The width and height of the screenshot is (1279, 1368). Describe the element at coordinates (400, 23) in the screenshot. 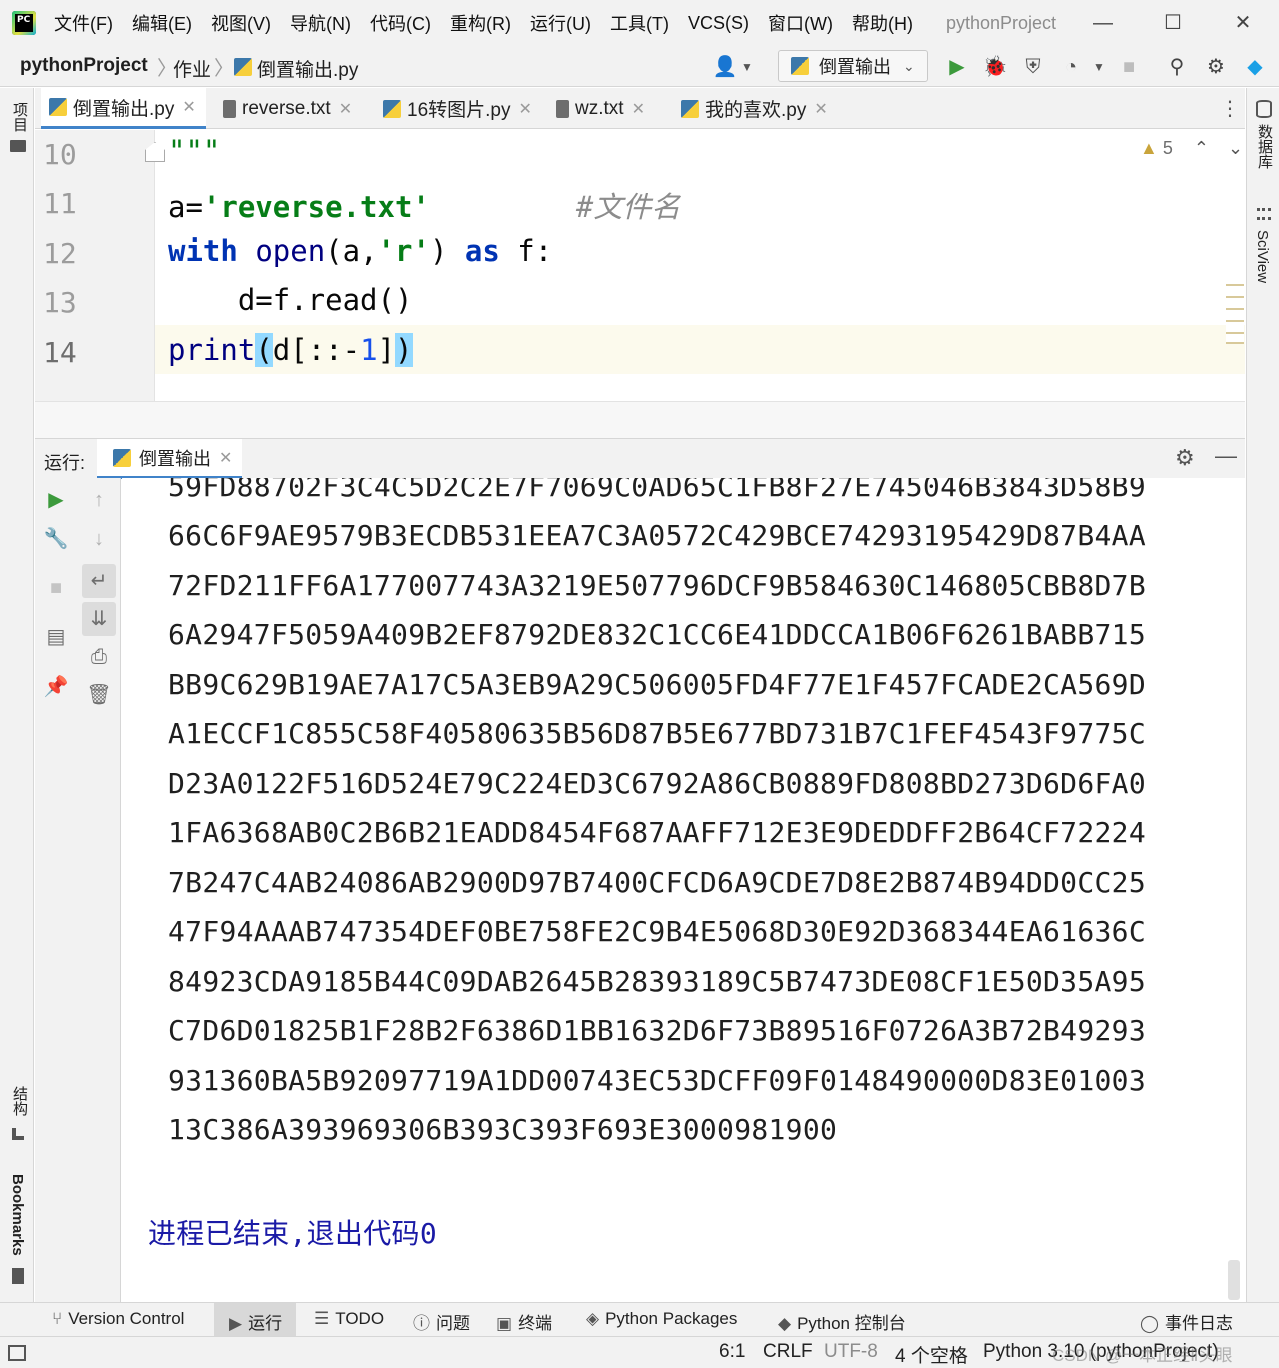

I see `menu-code: 代码(C)` at that location.